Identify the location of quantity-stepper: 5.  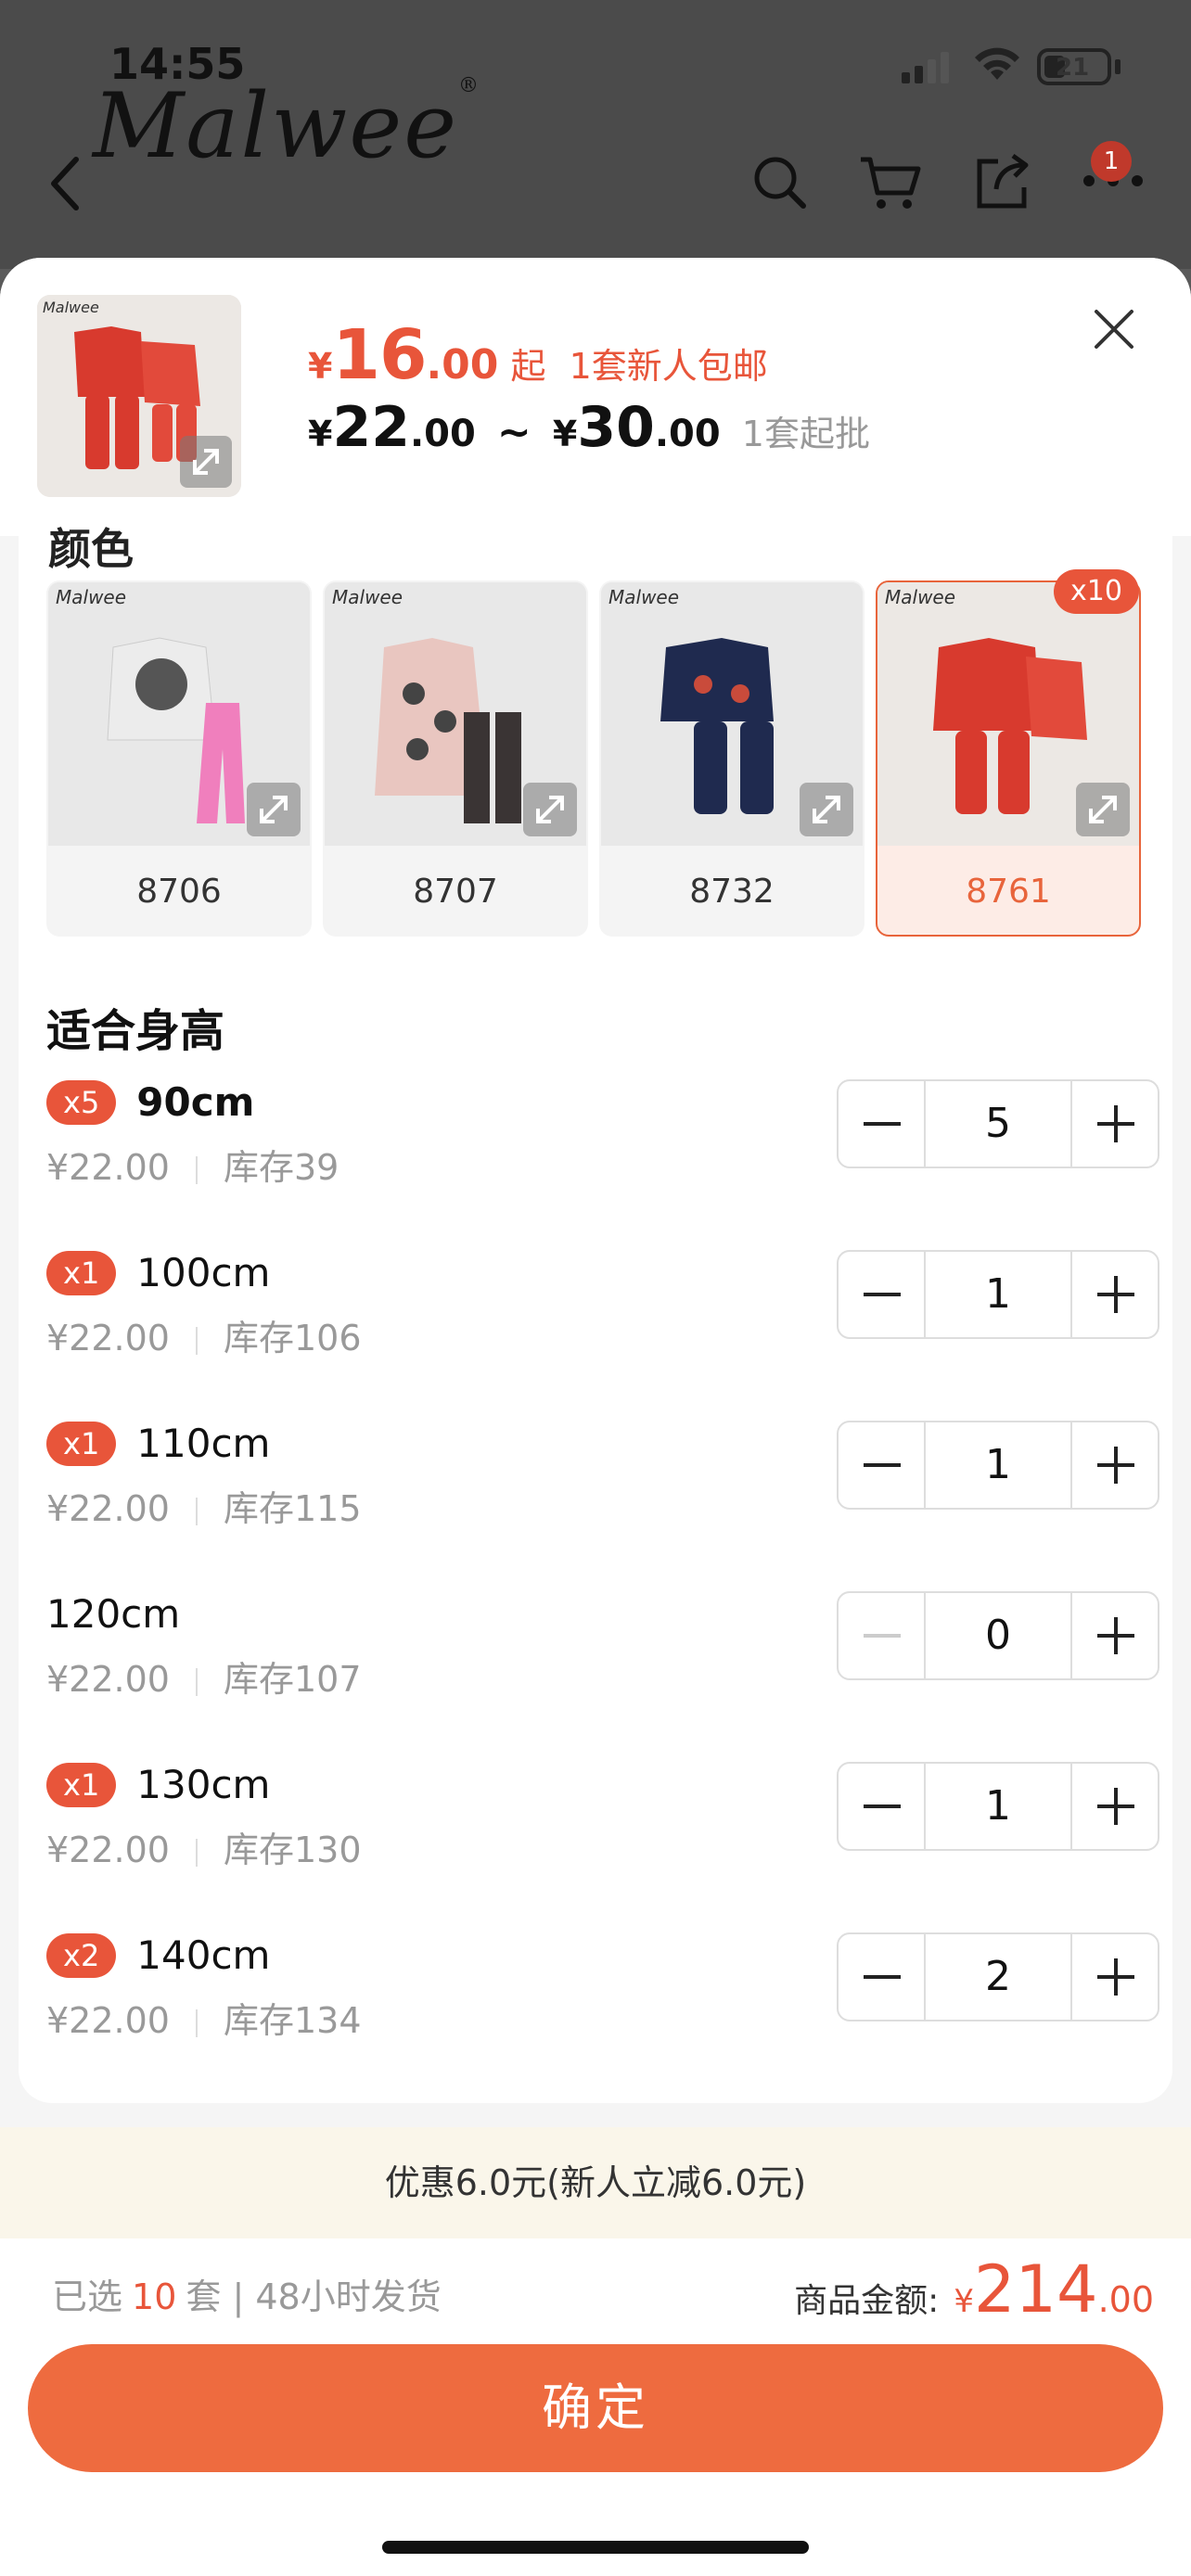
(998, 1123).